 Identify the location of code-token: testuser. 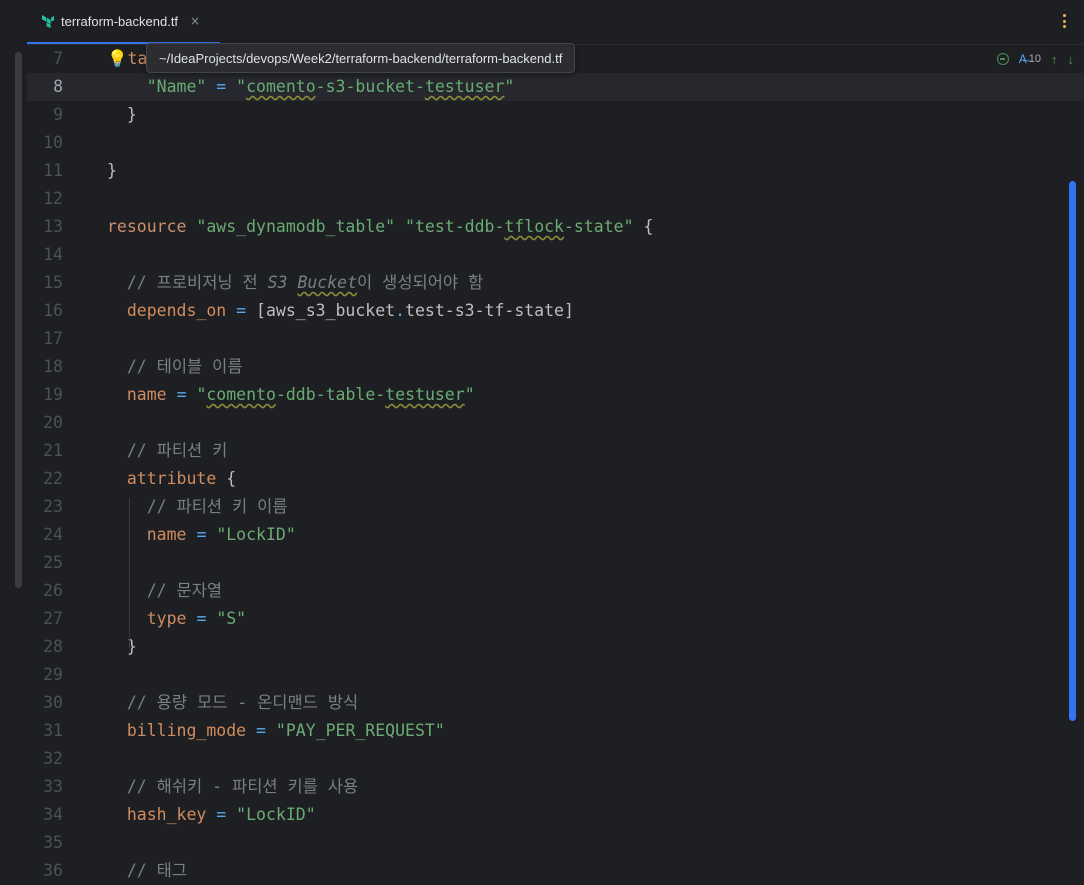
(425, 394).